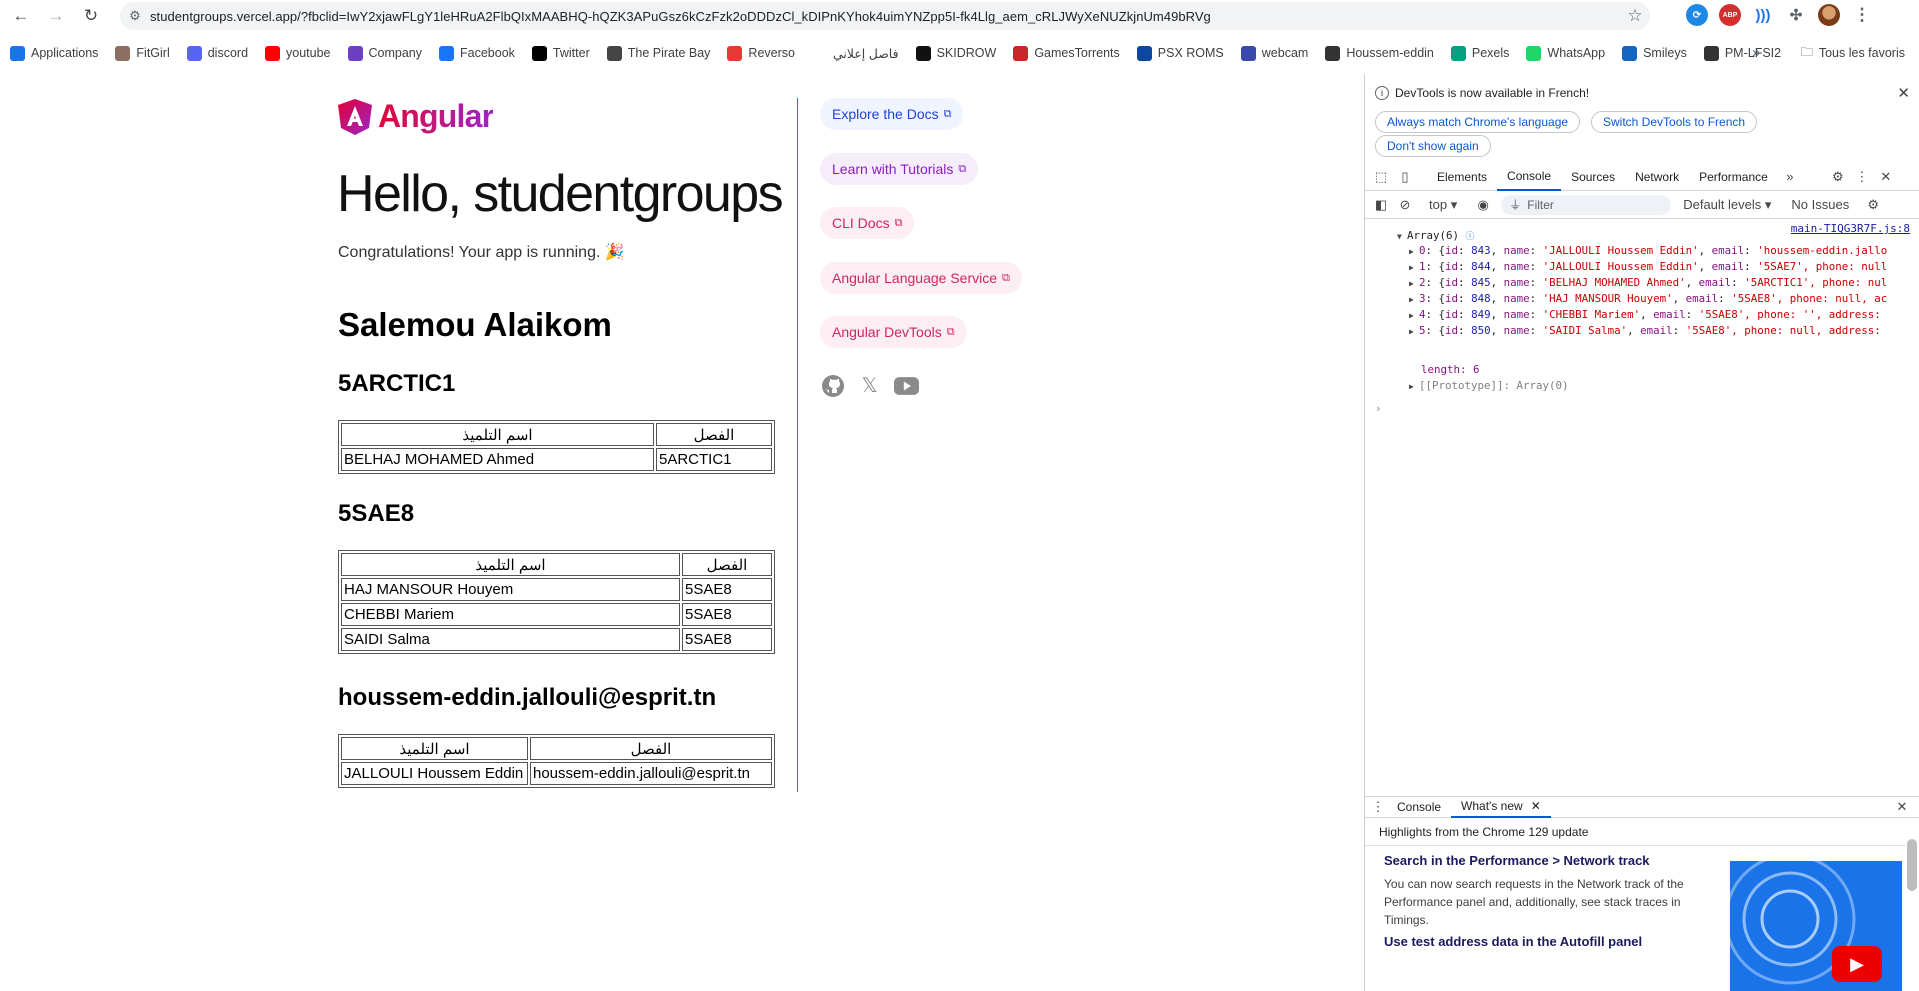  What do you see at coordinates (1645, 408) in the screenshot?
I see `console-prompt: ›` at bounding box center [1645, 408].